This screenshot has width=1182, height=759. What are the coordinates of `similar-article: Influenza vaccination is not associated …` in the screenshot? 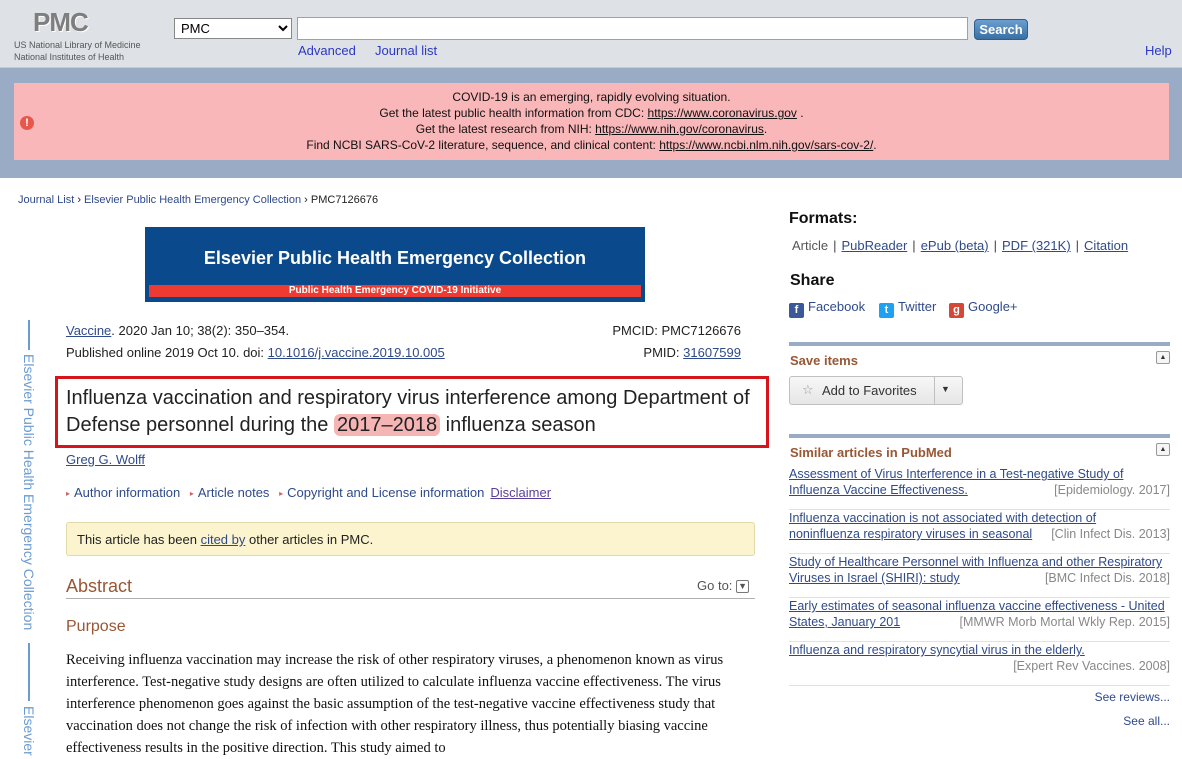 It's located at (979, 532).